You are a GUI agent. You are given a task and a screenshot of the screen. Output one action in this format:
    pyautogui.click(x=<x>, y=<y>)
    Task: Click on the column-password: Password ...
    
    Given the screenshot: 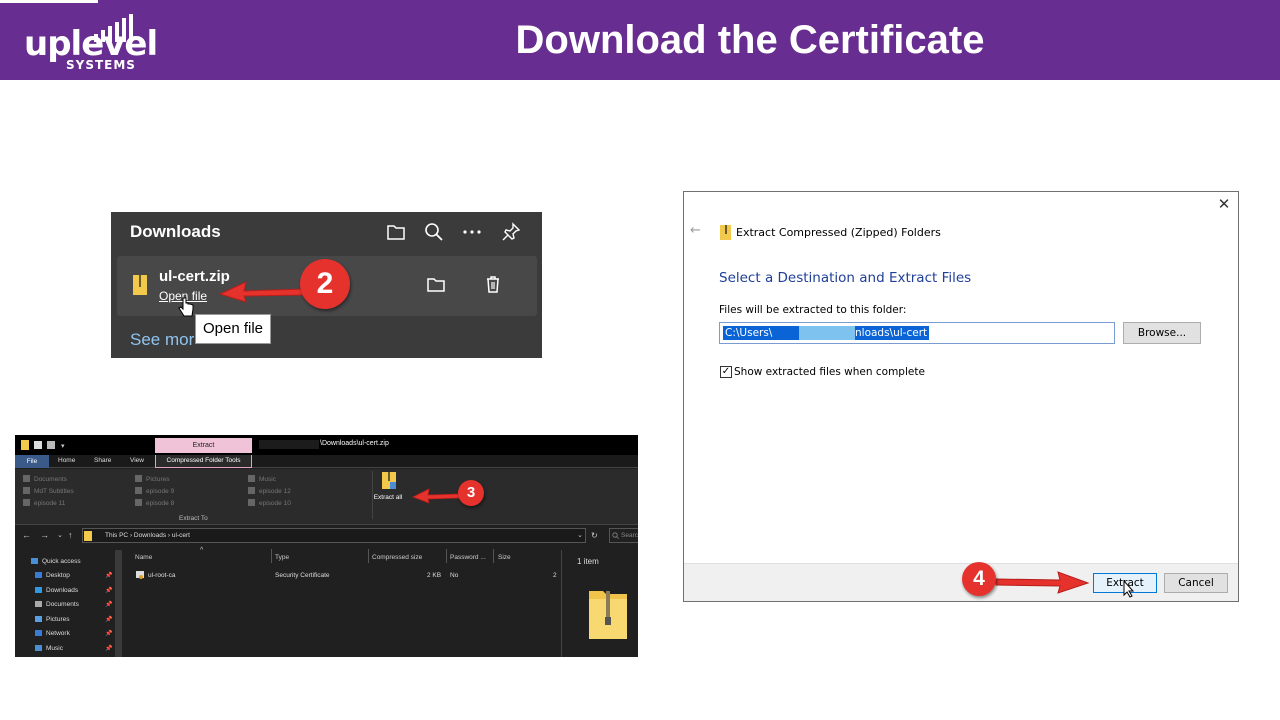 What is the action you would take?
    pyautogui.click(x=468, y=557)
    